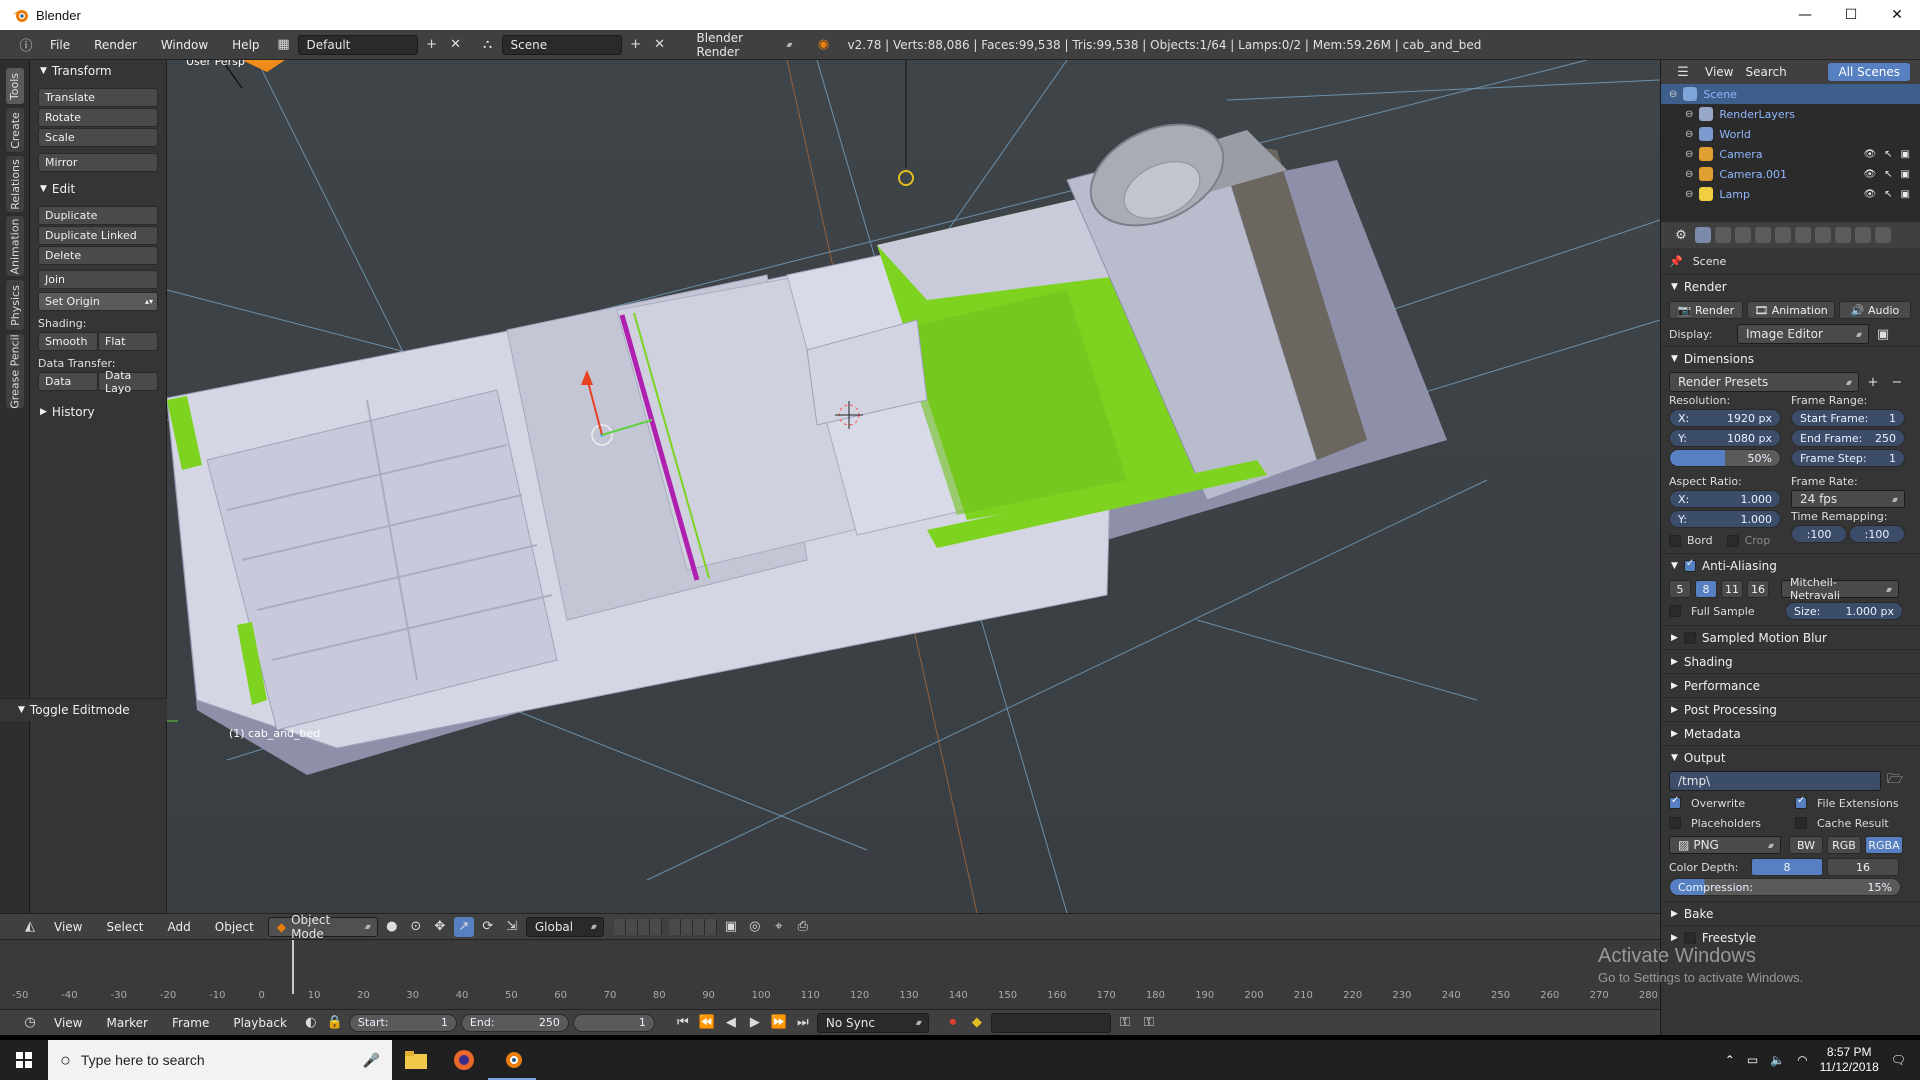 The width and height of the screenshot is (1920, 1080). I want to click on tab-grease-pencil: Grease Pencil, so click(15, 371).